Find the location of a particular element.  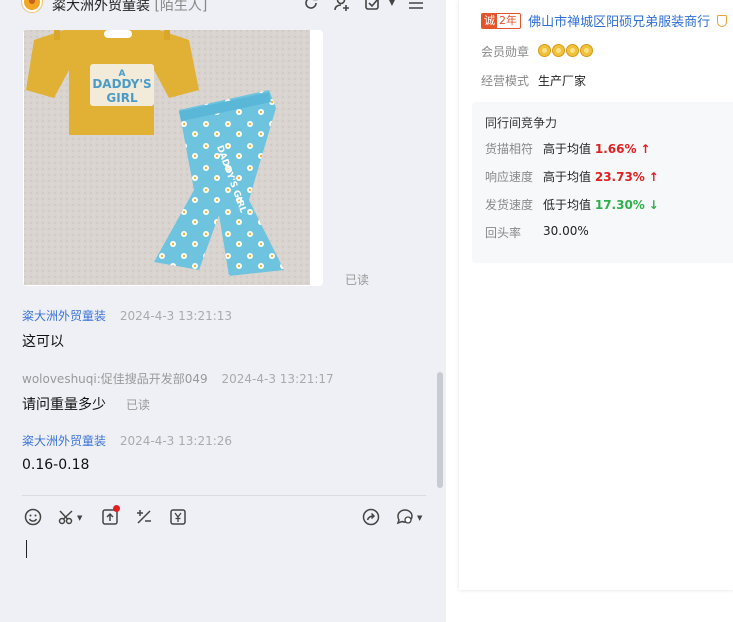

message-body: 这可以 is located at coordinates (43, 342).